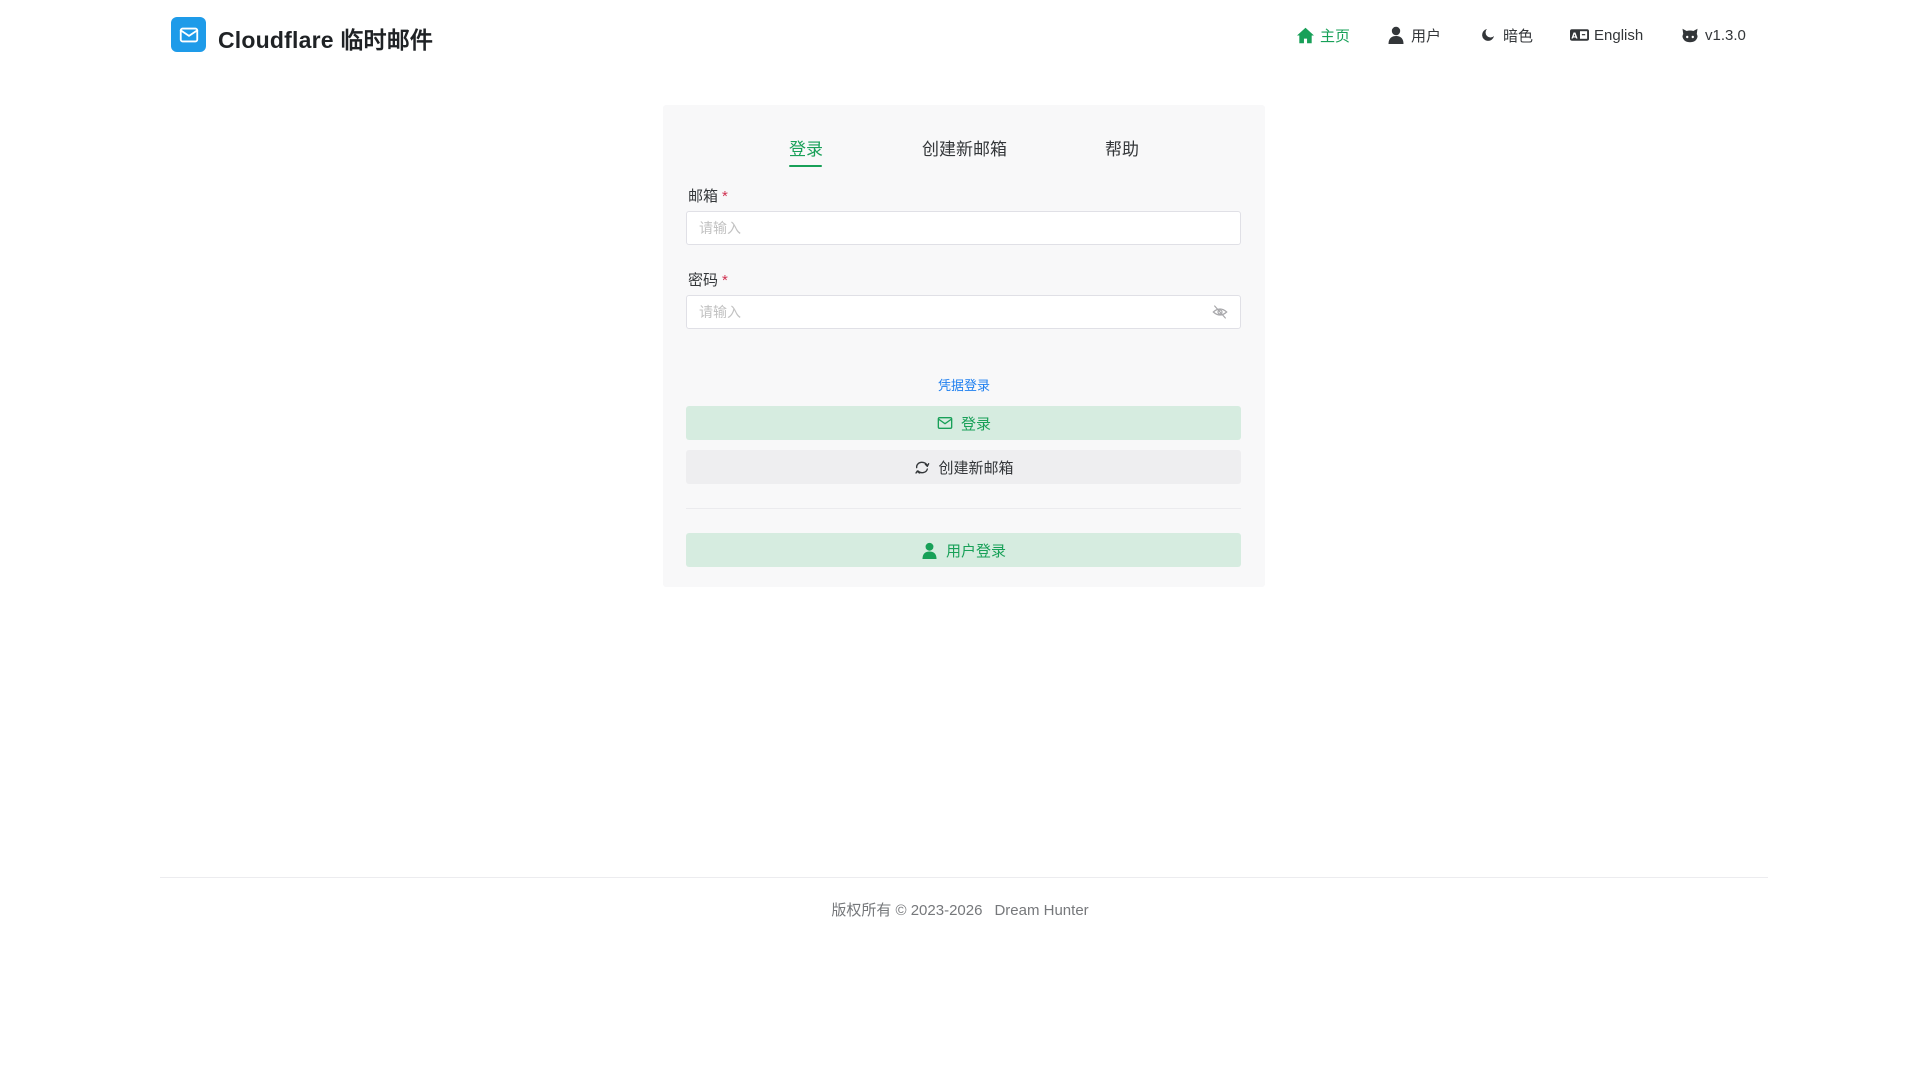  What do you see at coordinates (1426, 36) in the screenshot?
I see `nav-user-label: 用户` at bounding box center [1426, 36].